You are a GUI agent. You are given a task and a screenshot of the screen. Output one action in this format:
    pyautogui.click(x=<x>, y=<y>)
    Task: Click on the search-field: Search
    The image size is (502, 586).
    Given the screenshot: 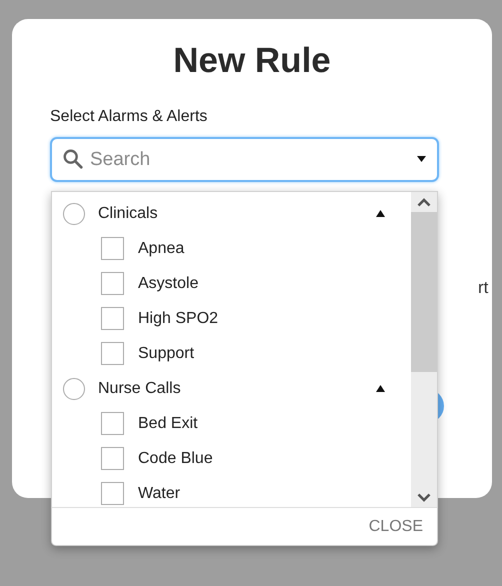 What is the action you would take?
    pyautogui.click(x=244, y=159)
    